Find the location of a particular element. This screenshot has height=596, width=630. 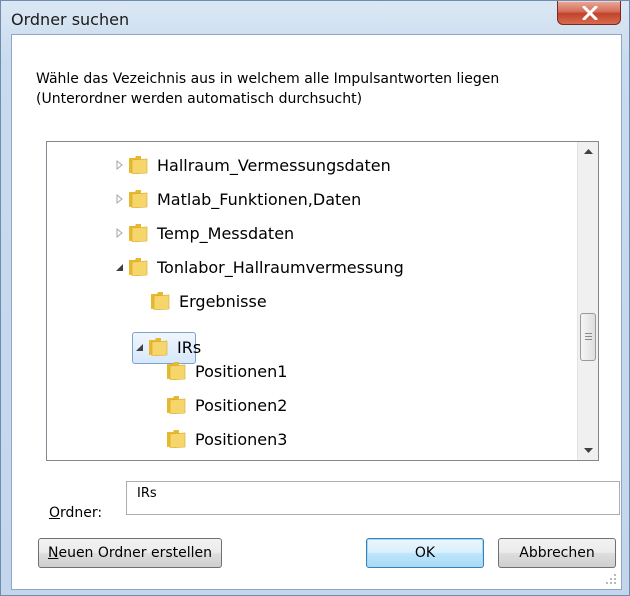

tree-item-tonlabor-hallraumvermessung: Tonlabor_Hallraumvermessung is located at coordinates (258, 267).